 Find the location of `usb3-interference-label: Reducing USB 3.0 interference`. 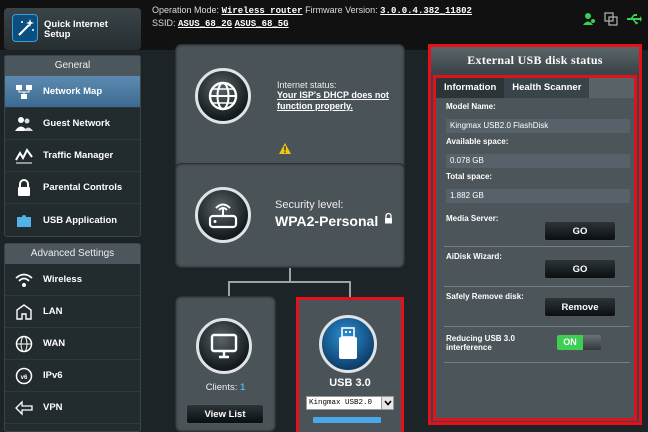

usb3-interference-label: Reducing USB 3.0 interference is located at coordinates (480, 343).